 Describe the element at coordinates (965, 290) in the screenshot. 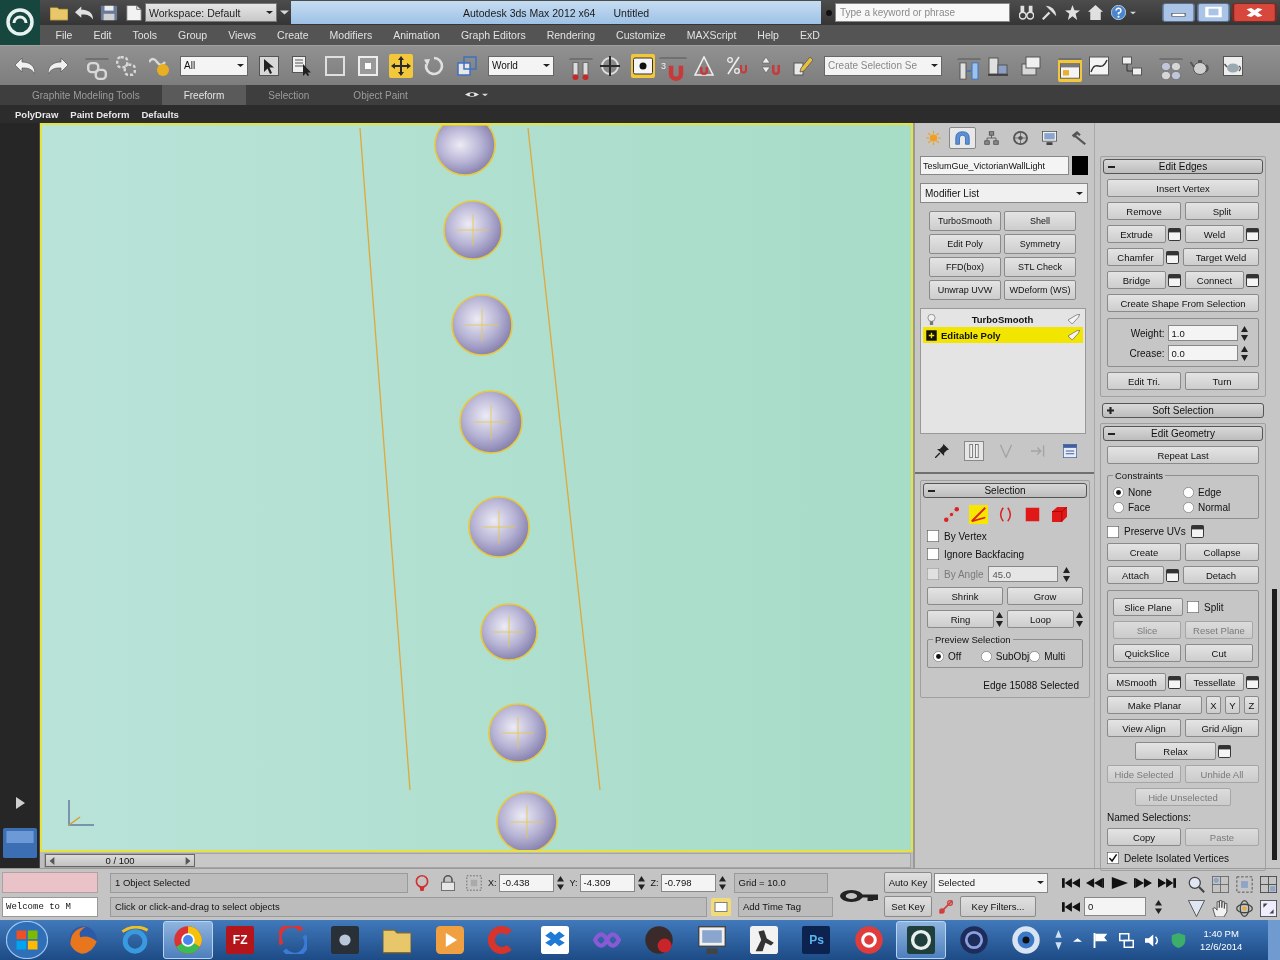

I see `modifier-button: Unwrap UVW` at that location.